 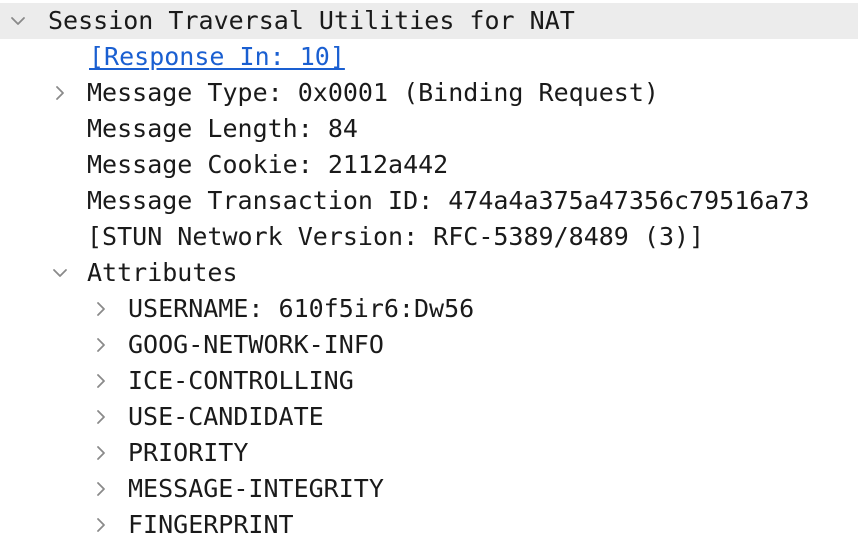 I want to click on tree-node-attributes: Attributes, so click(x=429, y=273).